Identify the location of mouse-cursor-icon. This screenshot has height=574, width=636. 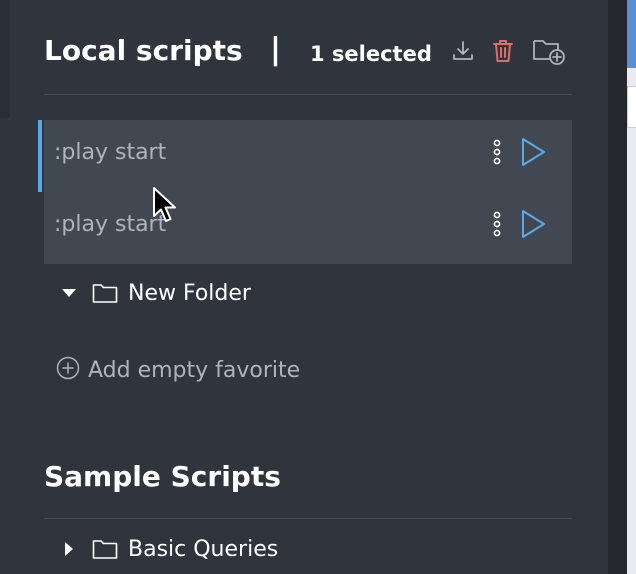
(165, 207).